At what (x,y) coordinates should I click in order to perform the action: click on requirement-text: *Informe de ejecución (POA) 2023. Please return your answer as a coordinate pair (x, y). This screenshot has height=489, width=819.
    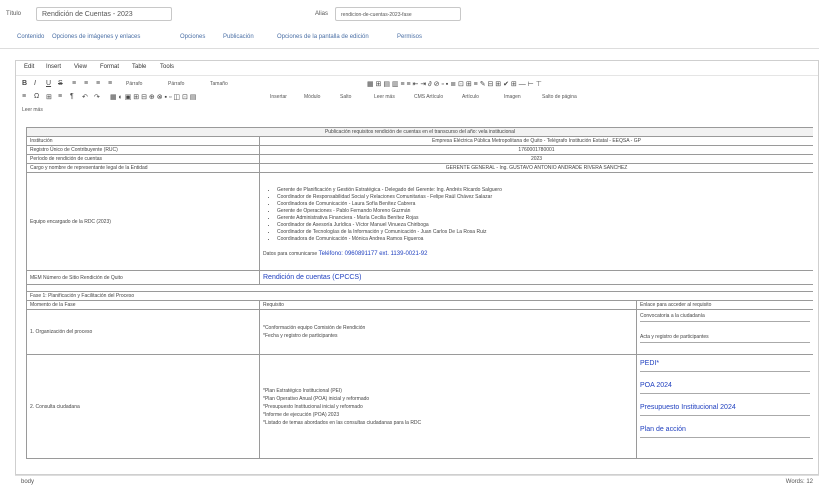
    Looking at the image, I should click on (301, 414).